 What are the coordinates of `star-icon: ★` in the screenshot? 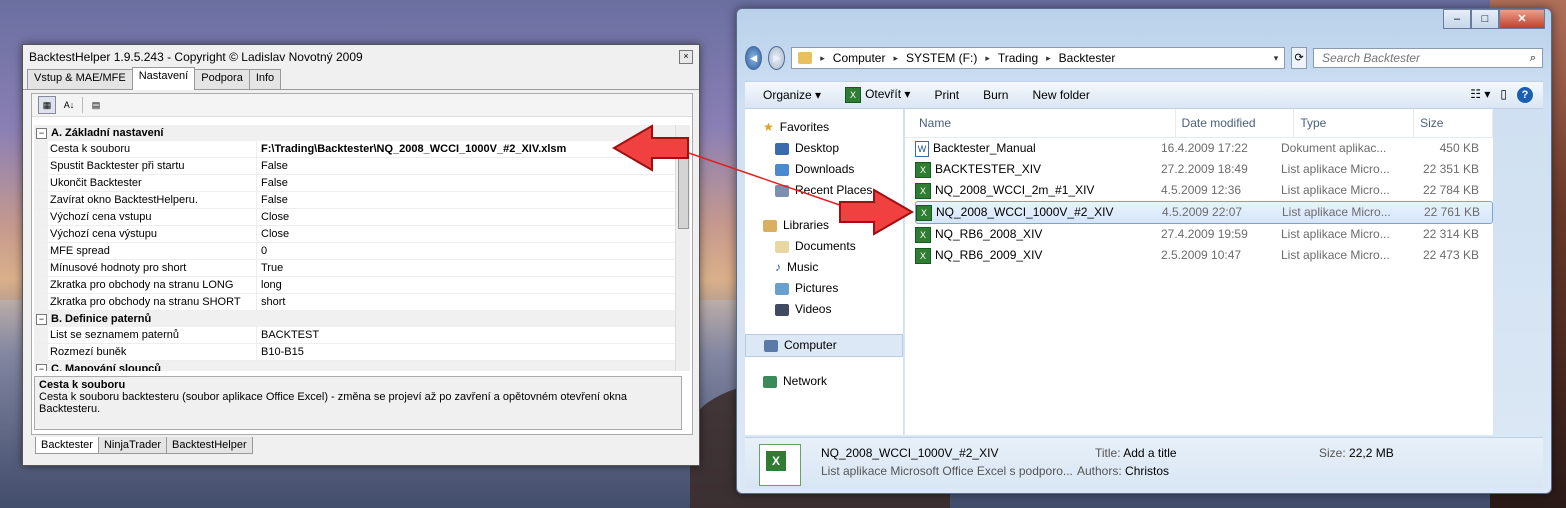 It's located at (768, 127).